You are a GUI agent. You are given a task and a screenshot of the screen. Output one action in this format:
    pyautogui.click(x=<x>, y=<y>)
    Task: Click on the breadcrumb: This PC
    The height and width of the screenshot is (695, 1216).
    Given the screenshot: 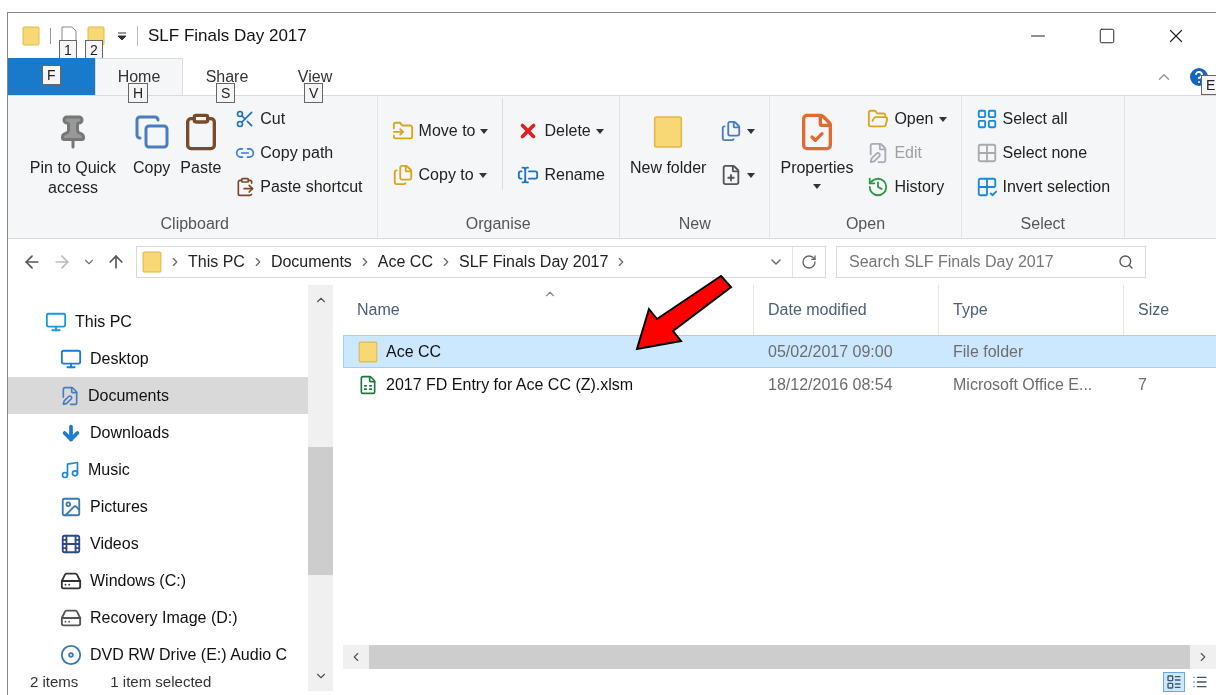 What is the action you would take?
    pyautogui.click(x=216, y=262)
    